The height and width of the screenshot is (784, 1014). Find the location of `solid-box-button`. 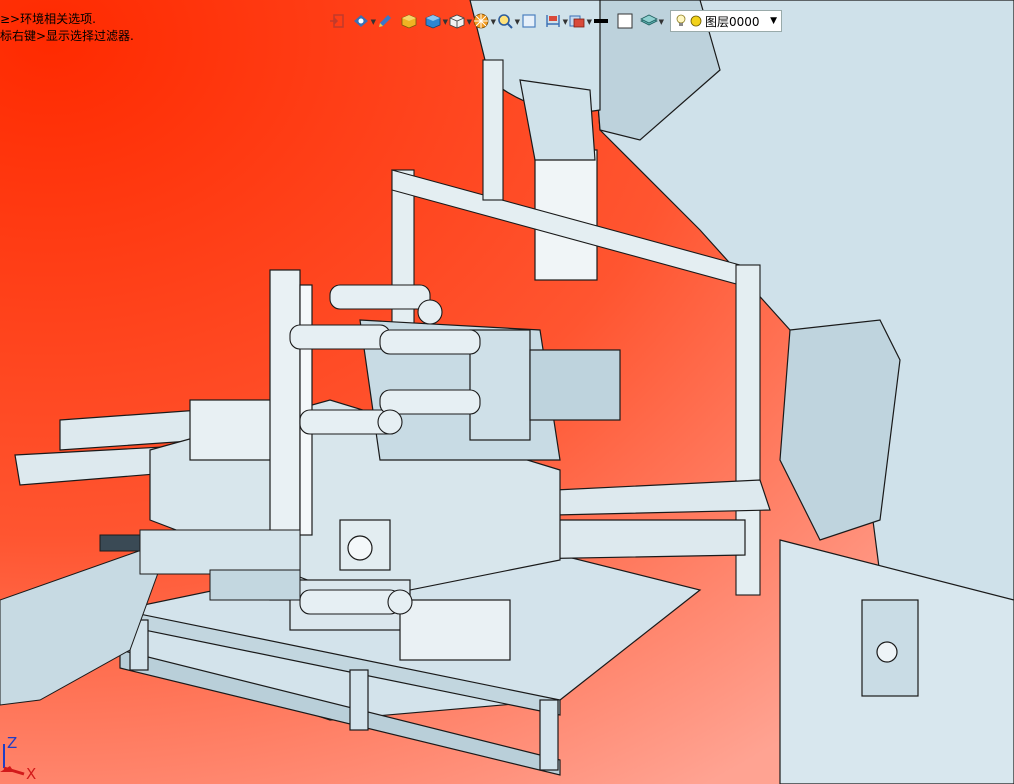

solid-box-button is located at coordinates (409, 21).